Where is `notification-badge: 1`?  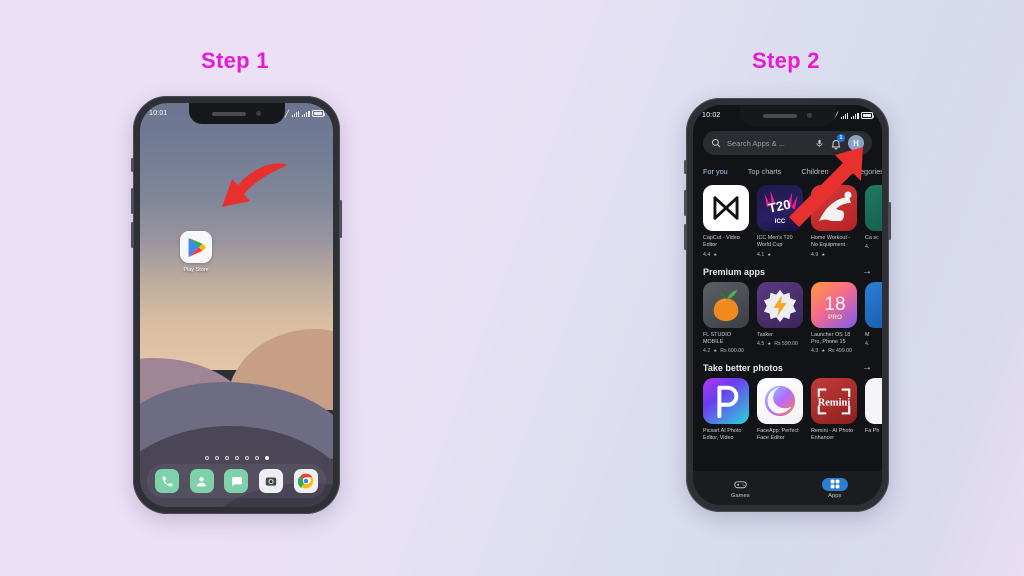 notification-badge: 1 is located at coordinates (841, 138).